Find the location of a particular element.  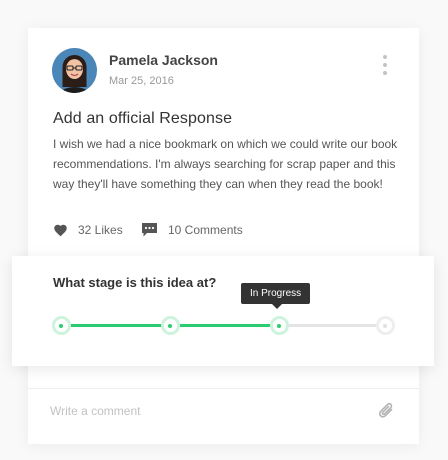

author-name: Pamela Jackson is located at coordinates (163, 60).